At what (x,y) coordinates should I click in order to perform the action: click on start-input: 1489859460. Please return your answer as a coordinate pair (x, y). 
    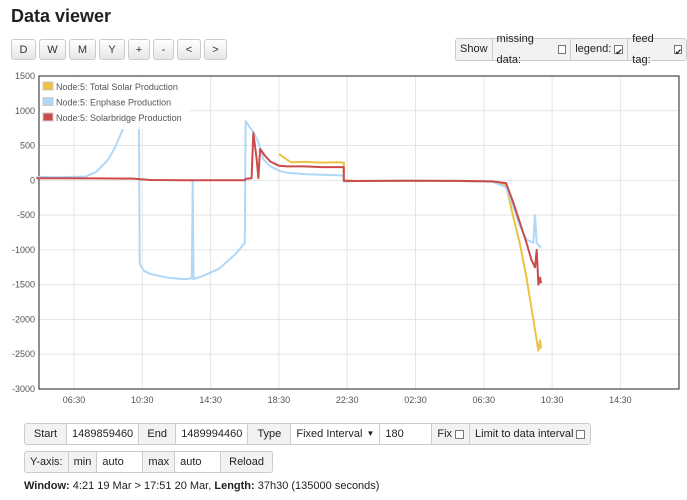
    Looking at the image, I should click on (103, 434).